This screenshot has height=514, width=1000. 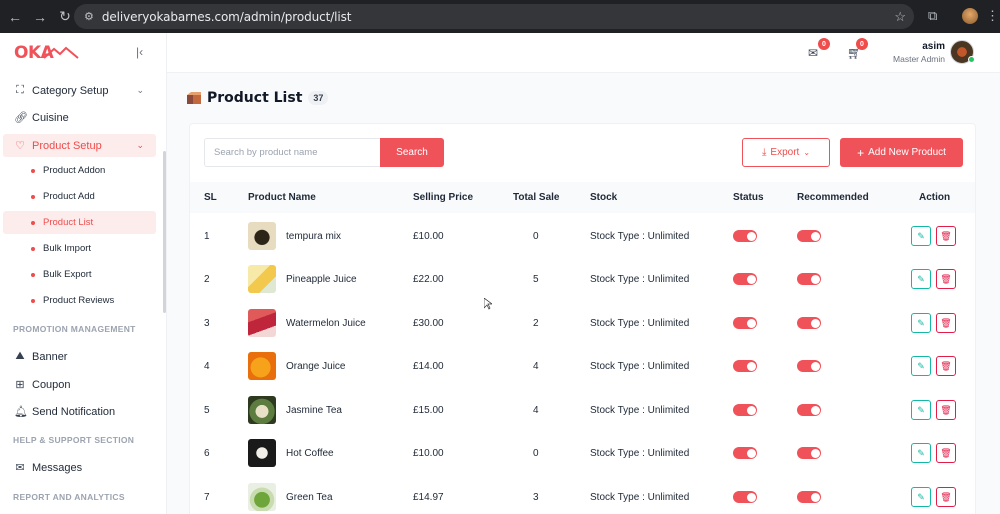 I want to click on col-stock: Stock, so click(x=604, y=197).